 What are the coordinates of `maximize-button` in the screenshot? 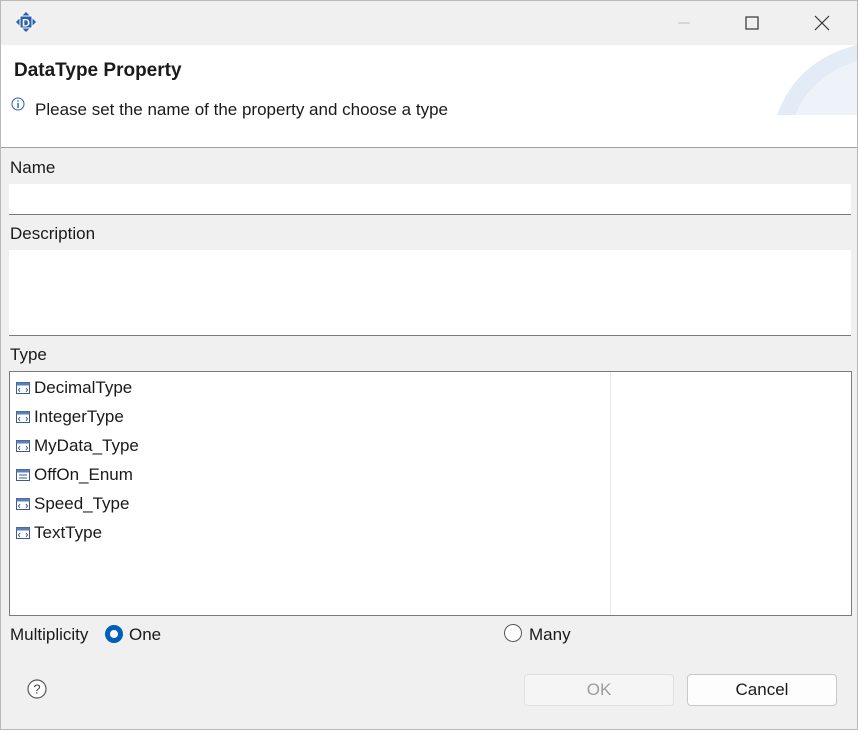 It's located at (752, 23).